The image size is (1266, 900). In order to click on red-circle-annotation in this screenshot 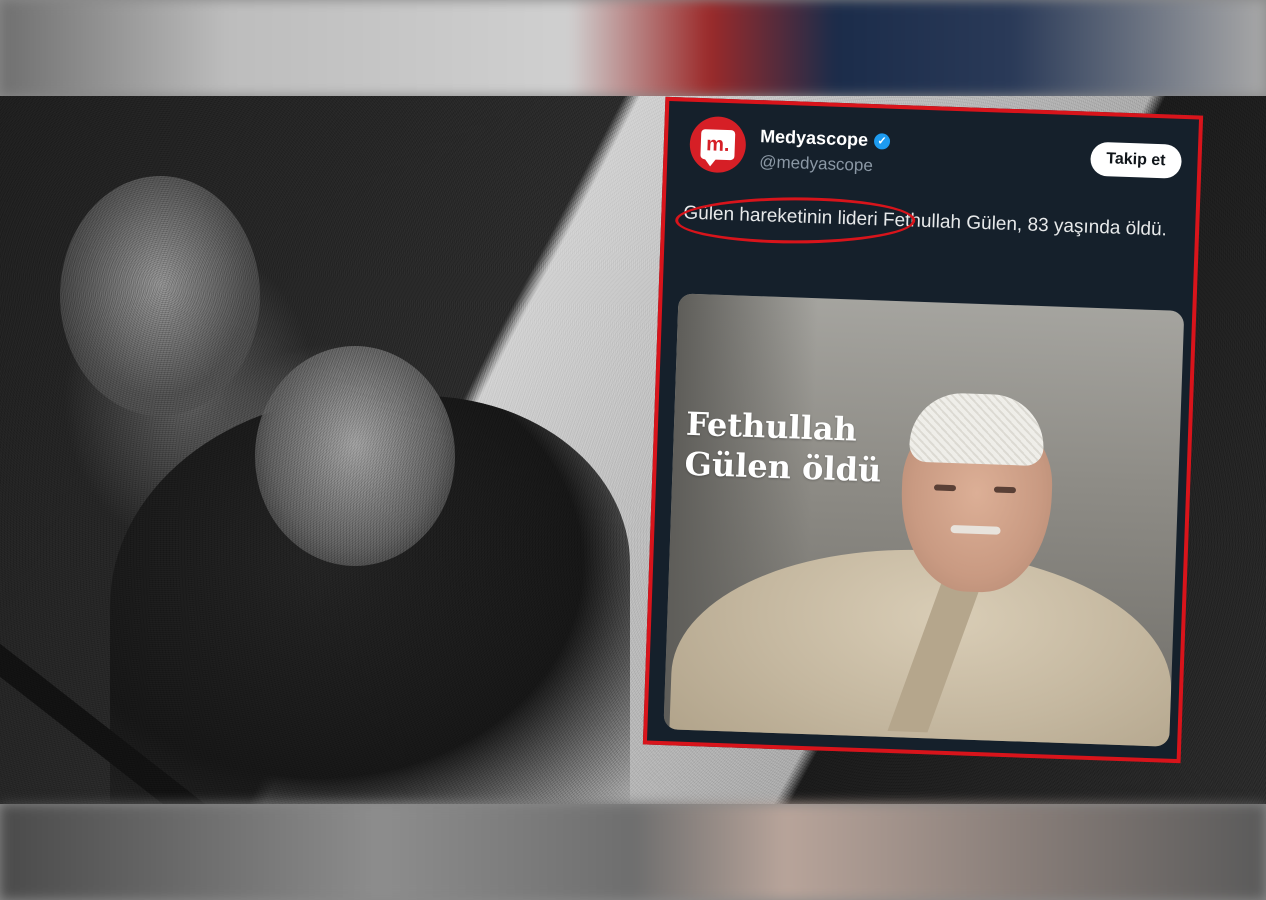, I will do `click(795, 220)`.